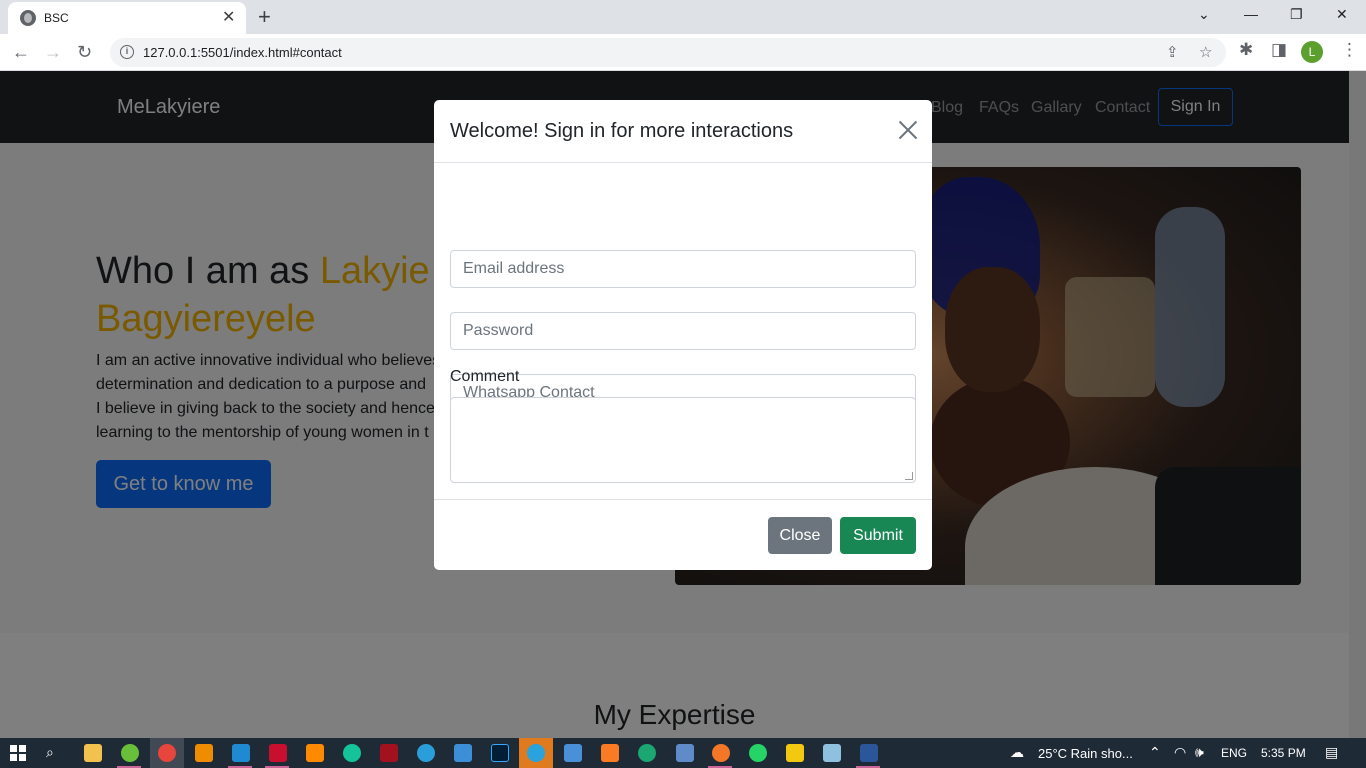  Describe the element at coordinates (683, 17) in the screenshot. I see `browser-tab-strip: BSC ✕ + ⌄ — ❐ ✕` at that location.